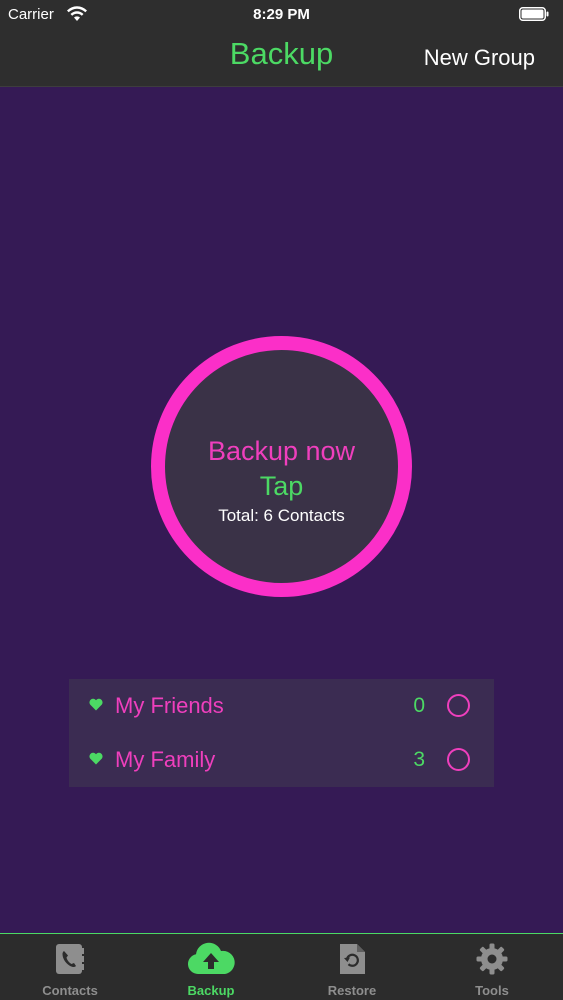 The height and width of the screenshot is (1000, 563). I want to click on group-row-my-family: My Family 3, so click(281, 760).